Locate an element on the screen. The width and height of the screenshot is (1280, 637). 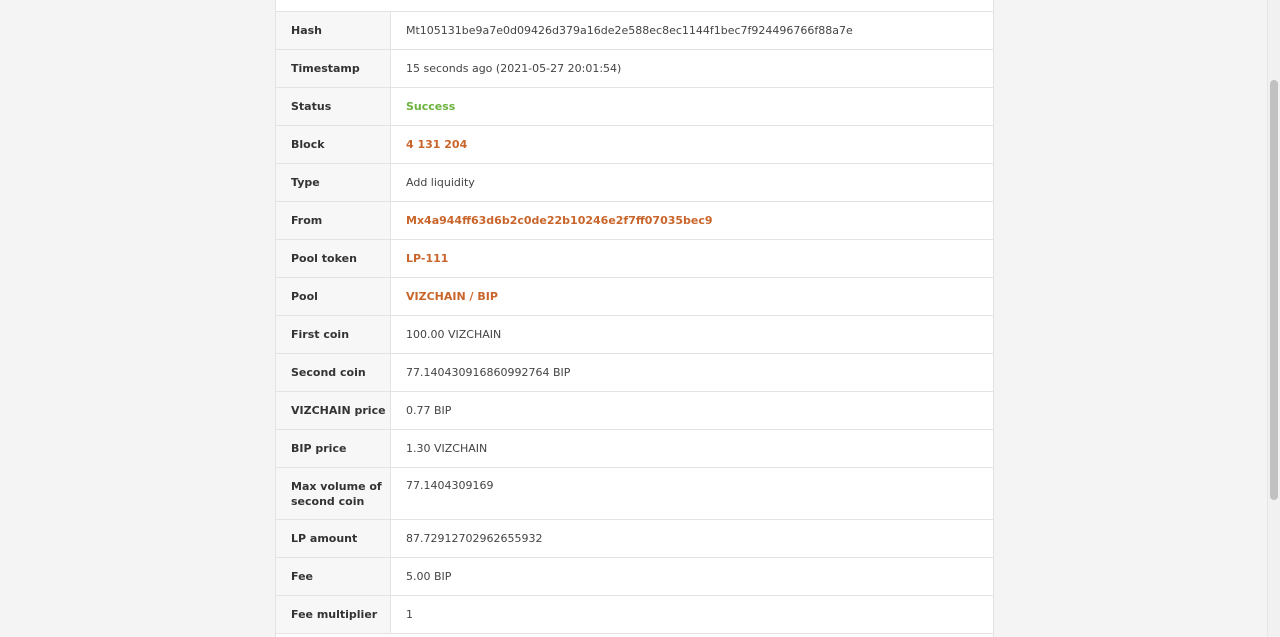
row-status: Status Success is located at coordinates (634, 107).